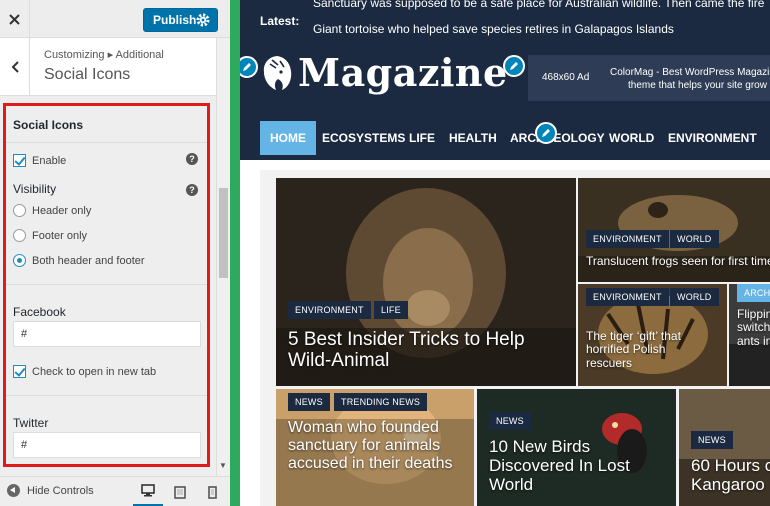  I want to click on nav-item-environment: ENVIRONMENT, so click(712, 138).